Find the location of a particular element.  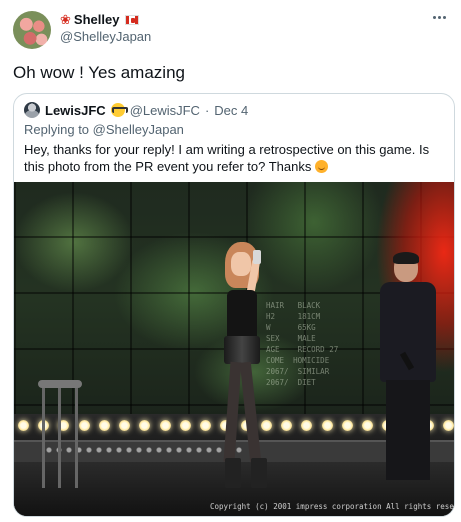

nerd-face-icon is located at coordinates (119, 110).